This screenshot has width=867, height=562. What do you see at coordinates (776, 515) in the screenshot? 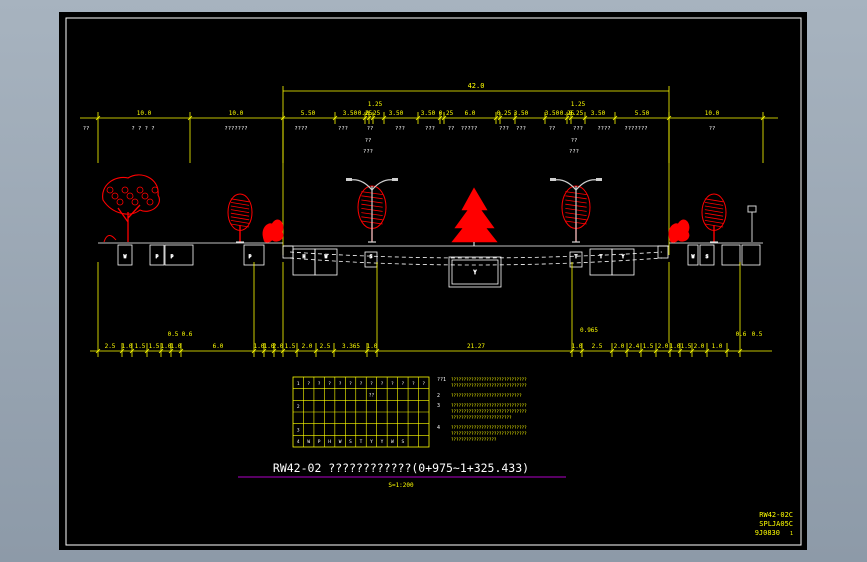
I see `code-line-1: RW42-02C` at bounding box center [776, 515].